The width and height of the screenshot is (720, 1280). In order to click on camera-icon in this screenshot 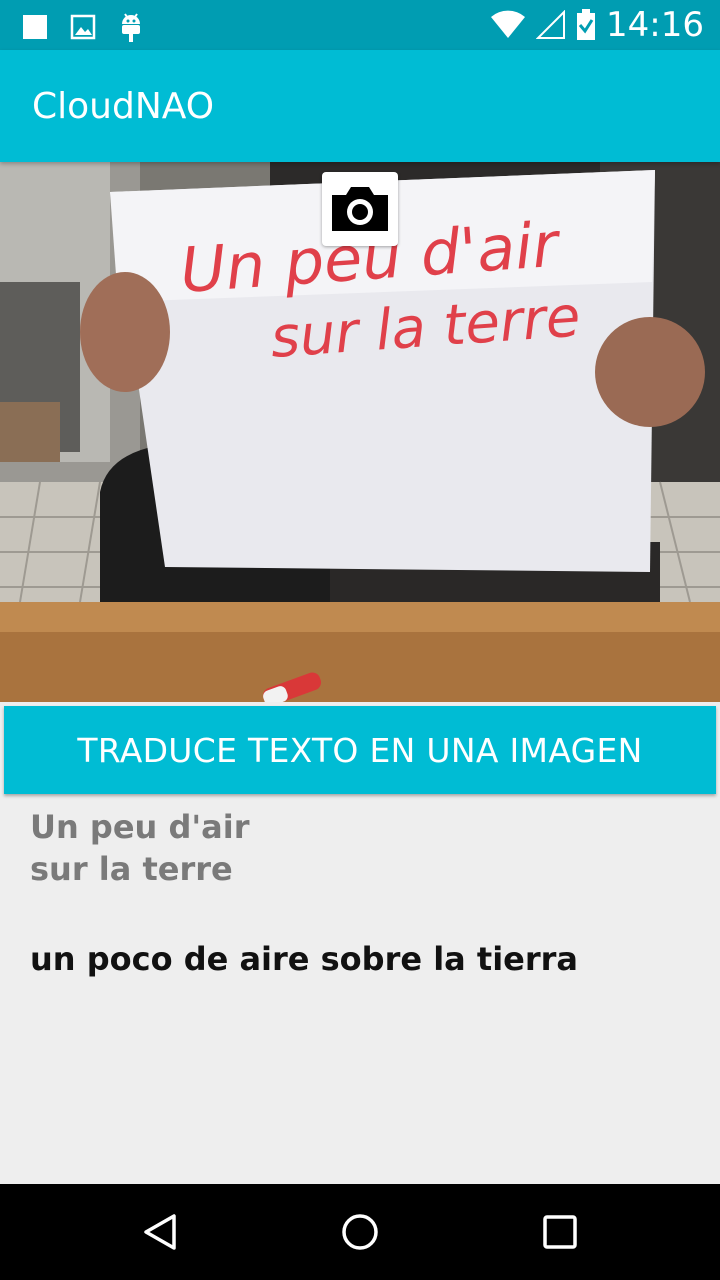, I will do `click(360, 209)`.